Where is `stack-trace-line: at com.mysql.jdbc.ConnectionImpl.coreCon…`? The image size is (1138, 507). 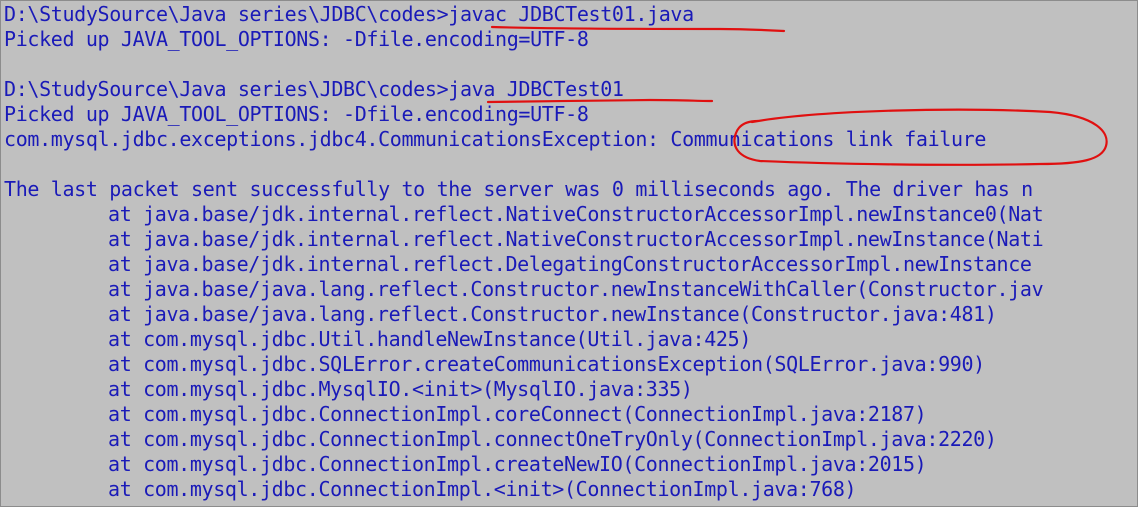
stack-trace-line: at com.mysql.jdbc.ConnectionImpl.coreCon… is located at coordinates (517, 414).